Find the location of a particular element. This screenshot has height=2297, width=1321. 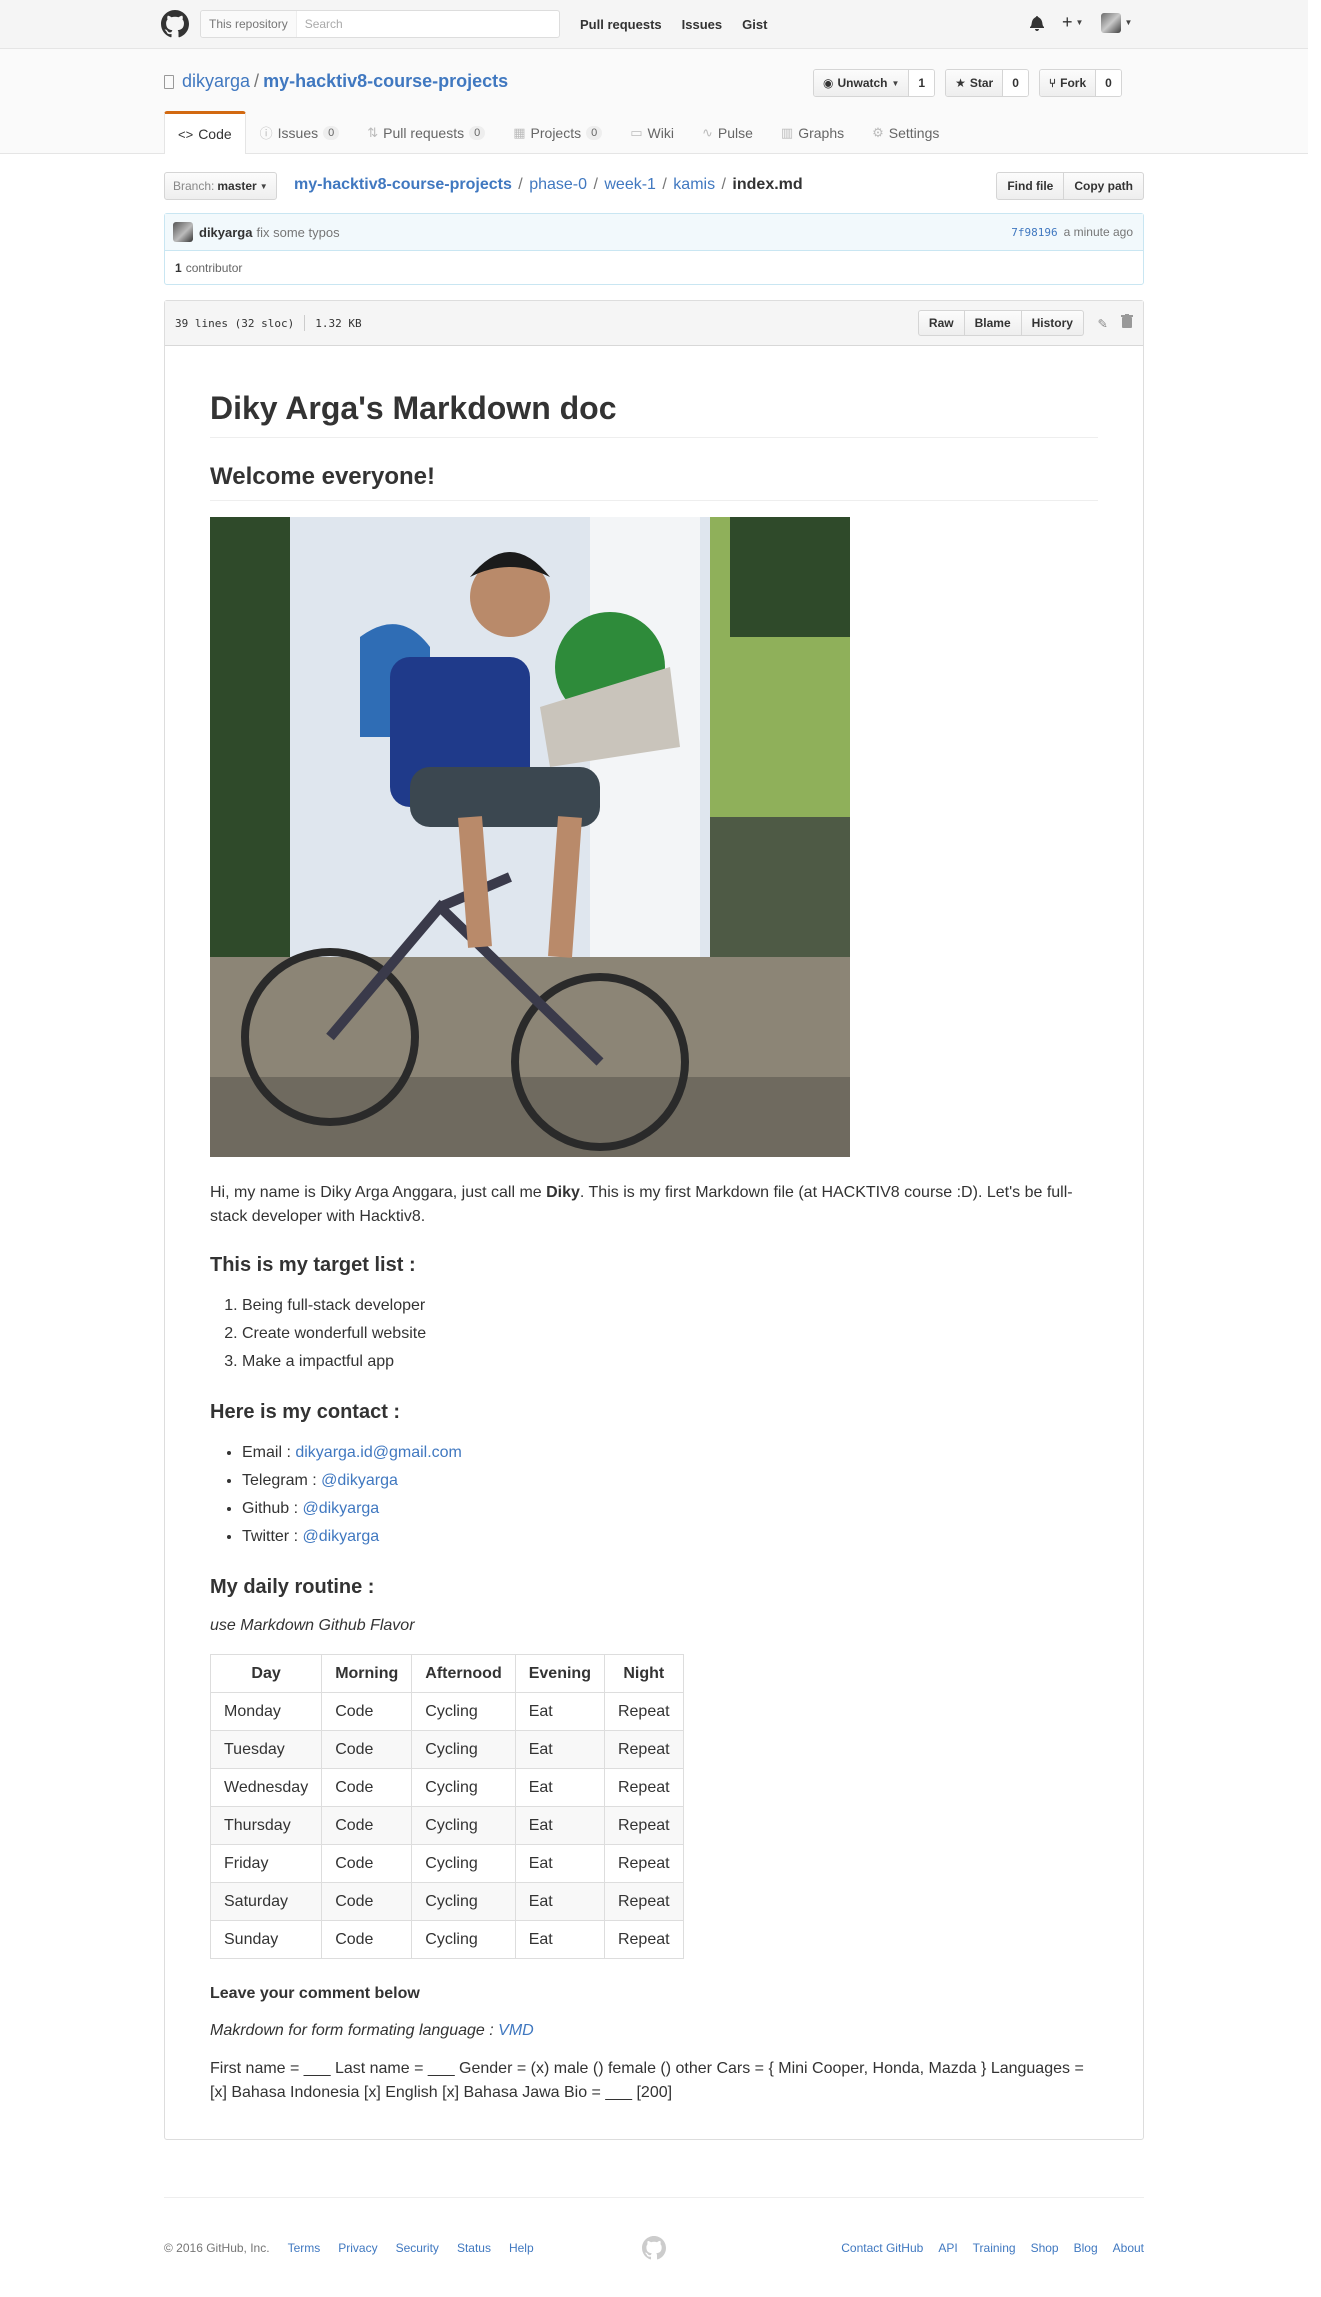

create-new-plus-icon: + ▼ is located at coordinates (1072, 22).